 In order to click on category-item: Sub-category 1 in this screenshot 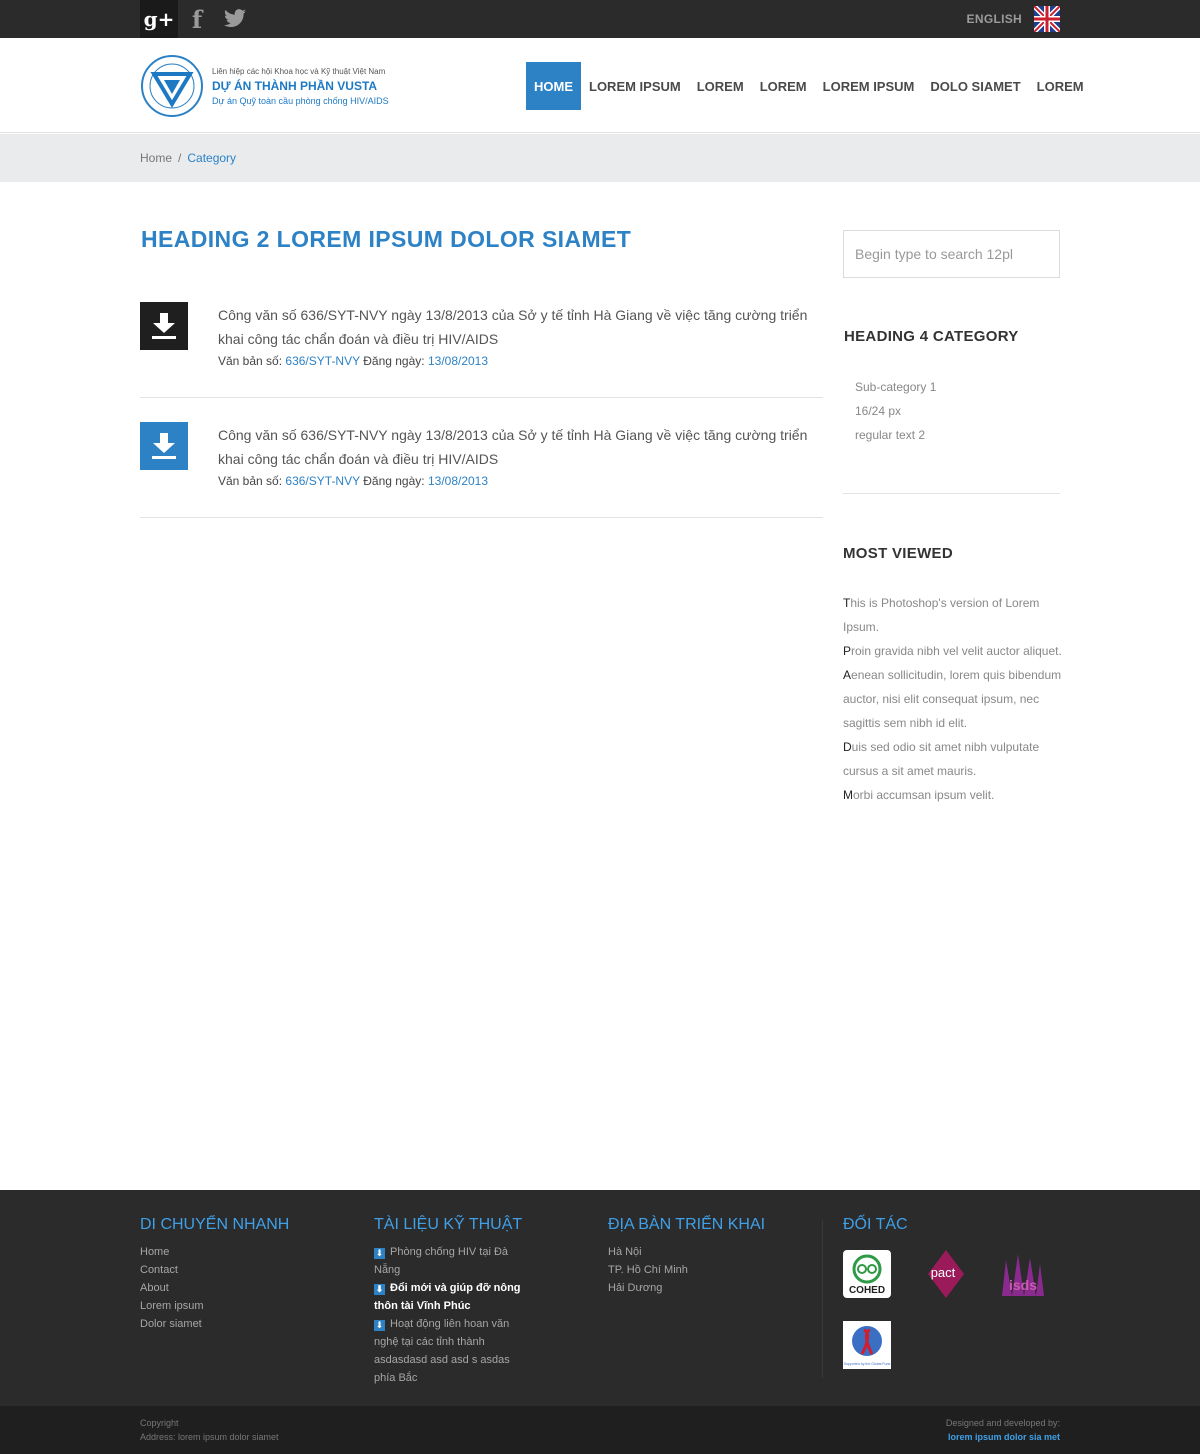, I will do `click(895, 387)`.